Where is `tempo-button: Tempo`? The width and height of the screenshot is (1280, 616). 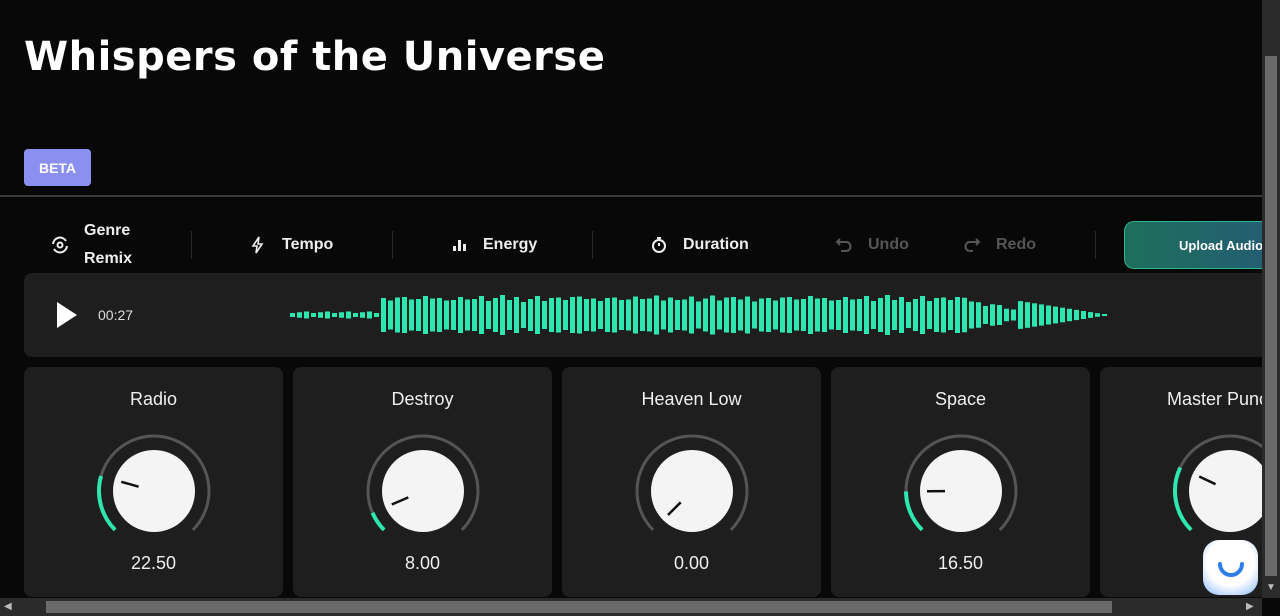
tempo-button: Tempo is located at coordinates (290, 245).